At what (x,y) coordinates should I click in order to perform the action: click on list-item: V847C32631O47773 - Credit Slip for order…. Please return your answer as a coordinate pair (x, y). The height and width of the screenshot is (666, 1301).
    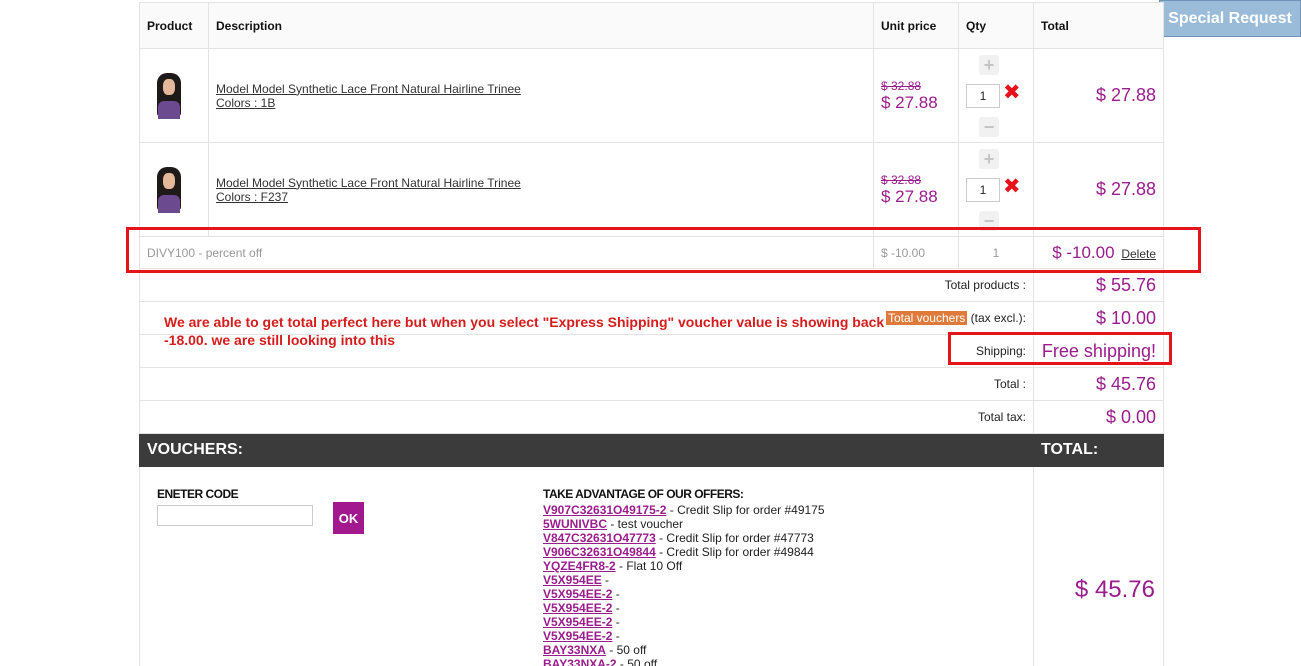
    Looking at the image, I should click on (678, 538).